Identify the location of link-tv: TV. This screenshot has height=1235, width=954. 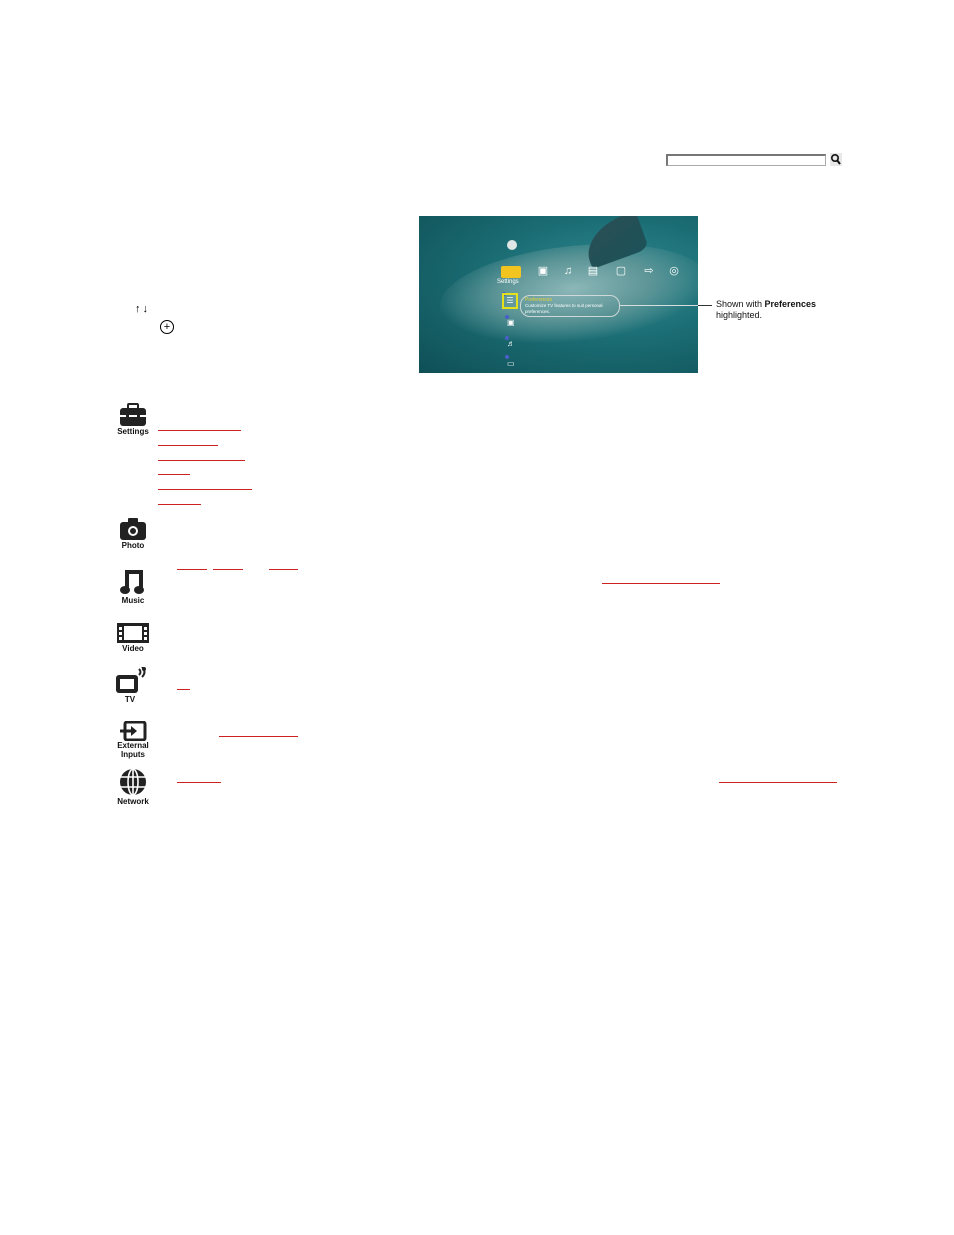
(183, 689).